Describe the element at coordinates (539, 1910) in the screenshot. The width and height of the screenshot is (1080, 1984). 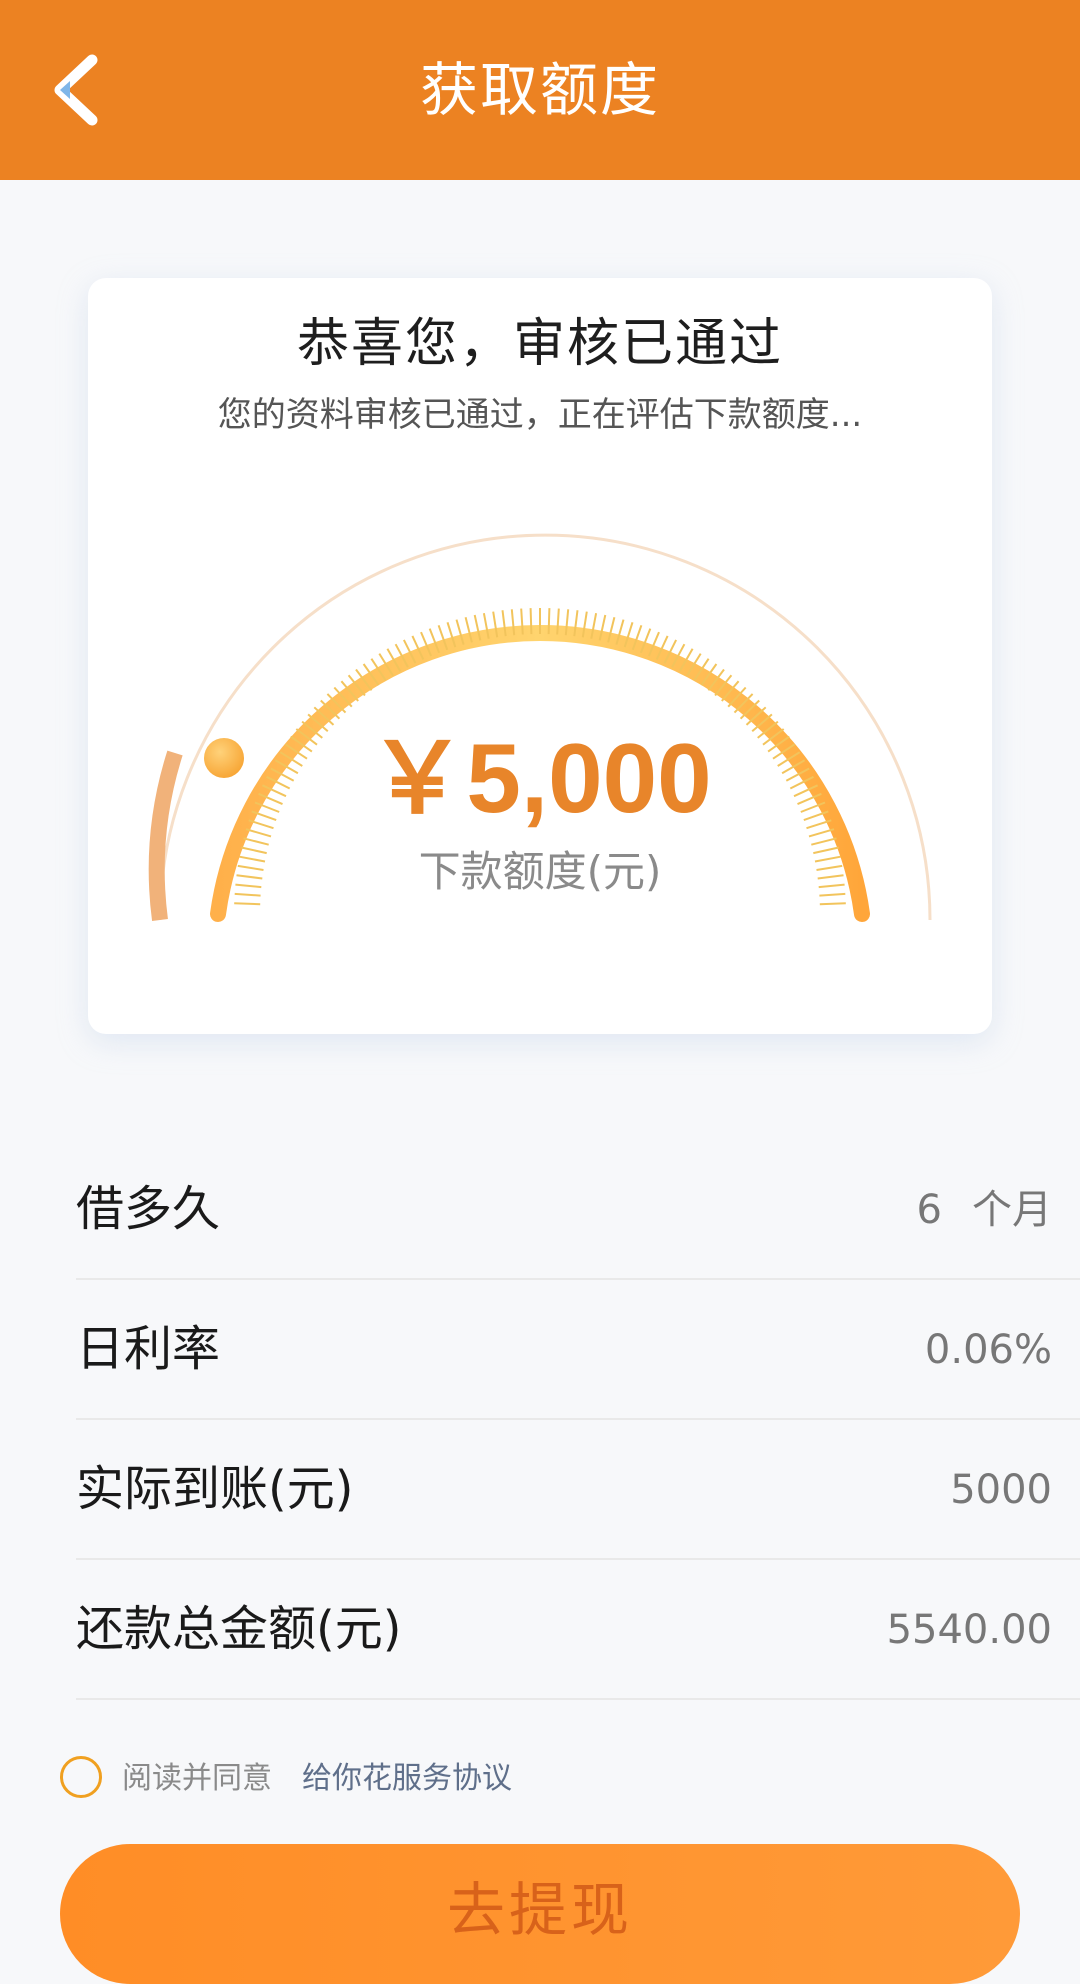
I see `withdraw-button-label: 去提现` at that location.